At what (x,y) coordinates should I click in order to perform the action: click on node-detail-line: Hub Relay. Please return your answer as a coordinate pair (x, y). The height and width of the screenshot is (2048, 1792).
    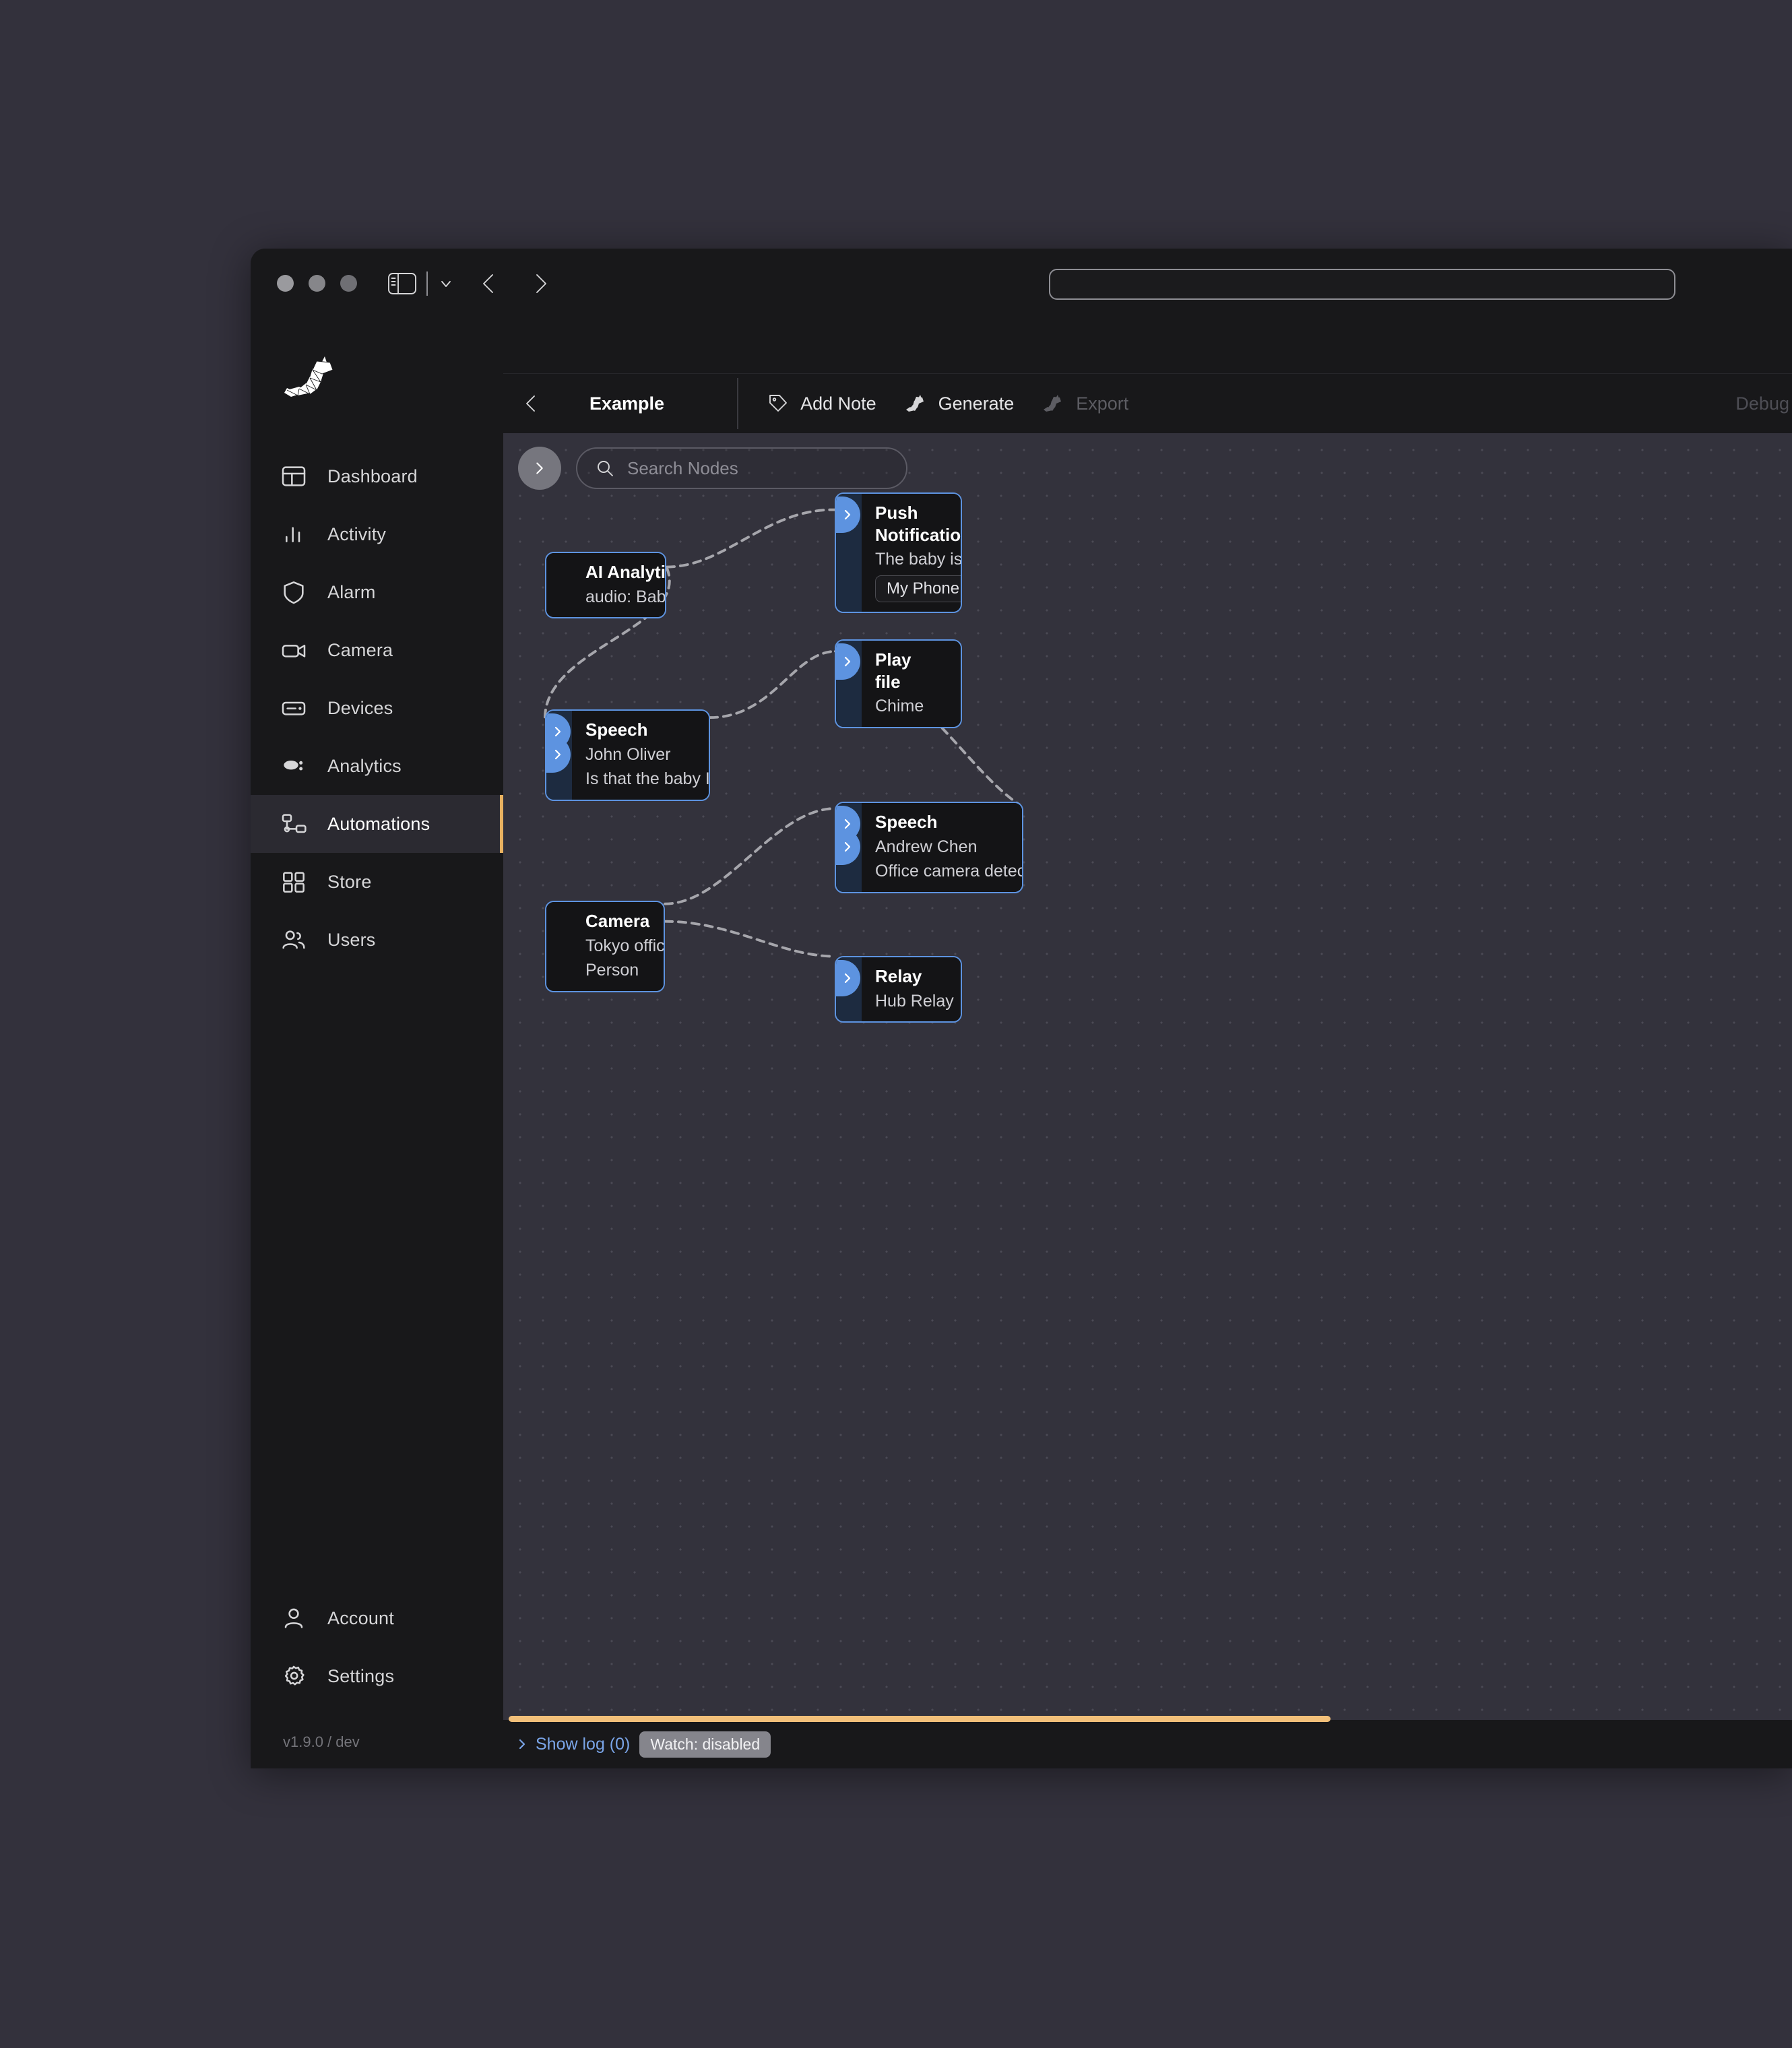
    Looking at the image, I should click on (914, 1001).